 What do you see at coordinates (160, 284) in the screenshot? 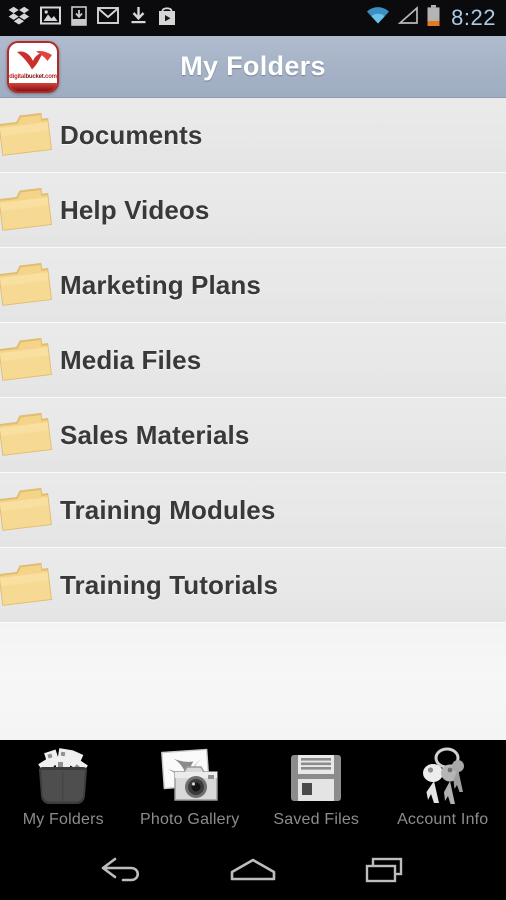
I see `folder-item-label: Marketing Plans` at bounding box center [160, 284].